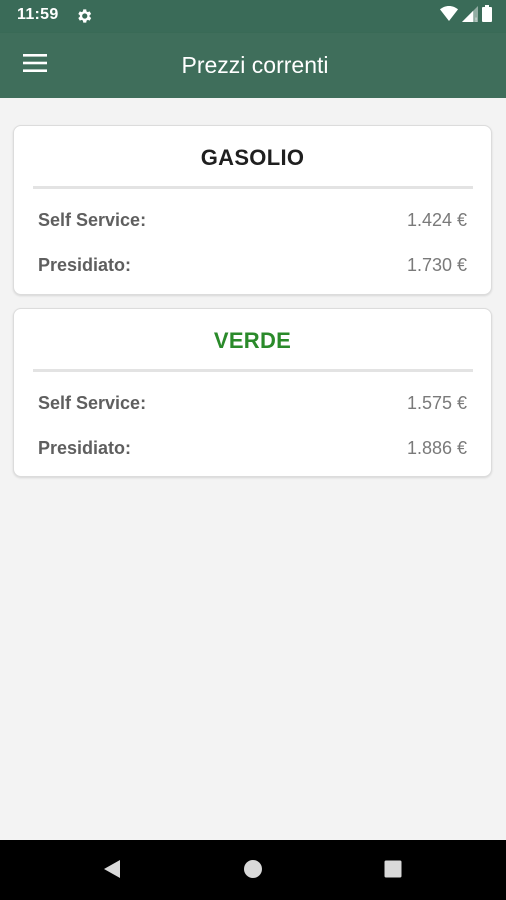 This screenshot has height=900, width=506. Describe the element at coordinates (487, 16) in the screenshot. I see `battery-icon` at that location.